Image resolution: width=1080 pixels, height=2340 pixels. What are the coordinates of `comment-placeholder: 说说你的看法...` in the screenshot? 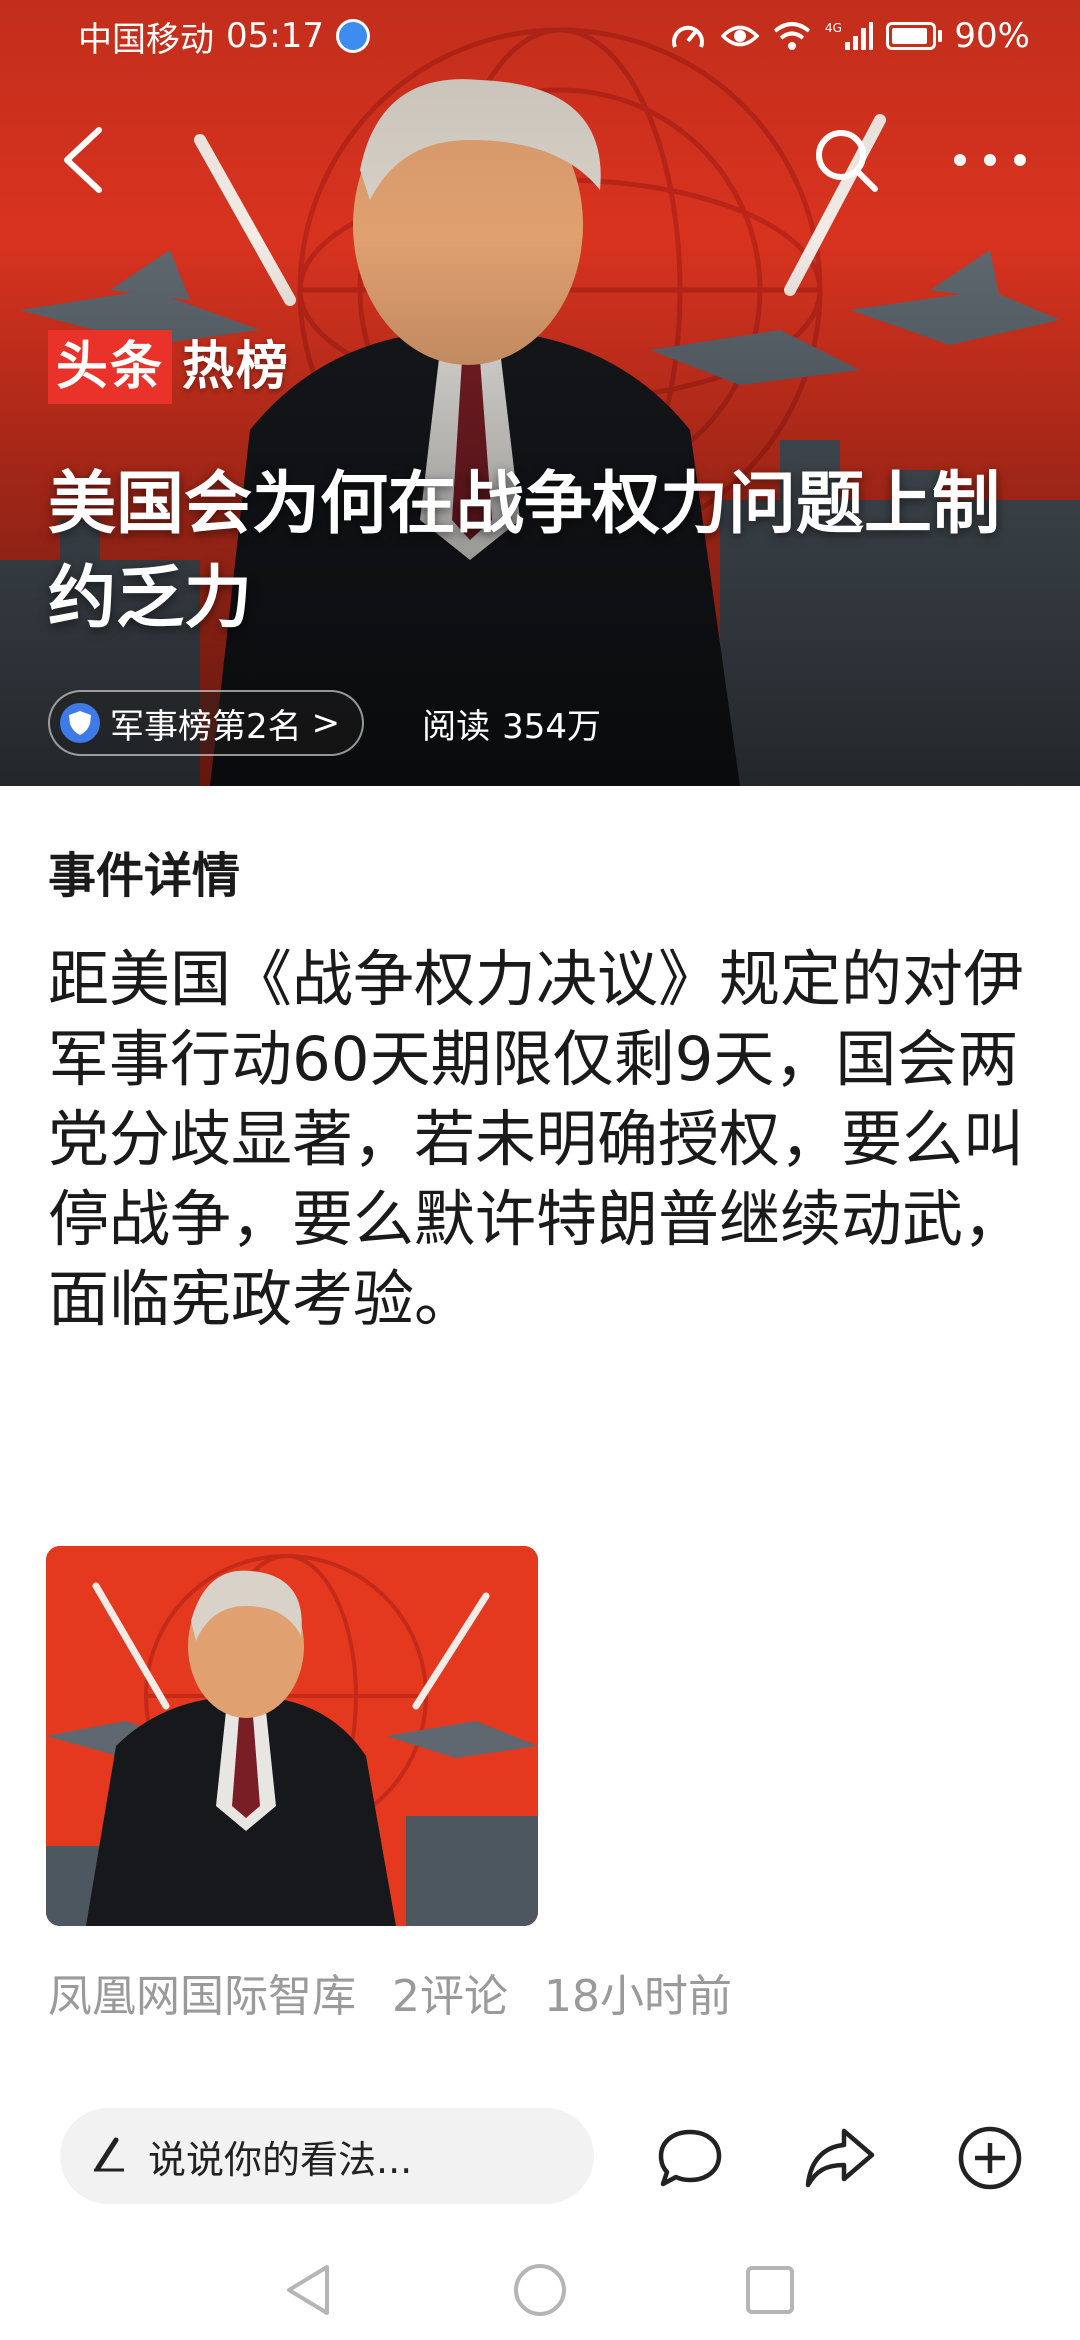 It's located at (280, 2159).